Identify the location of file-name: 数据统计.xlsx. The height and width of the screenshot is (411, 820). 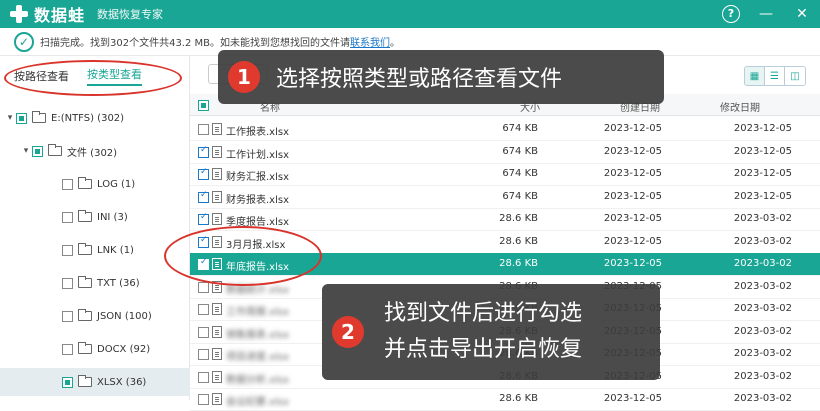
(258, 290).